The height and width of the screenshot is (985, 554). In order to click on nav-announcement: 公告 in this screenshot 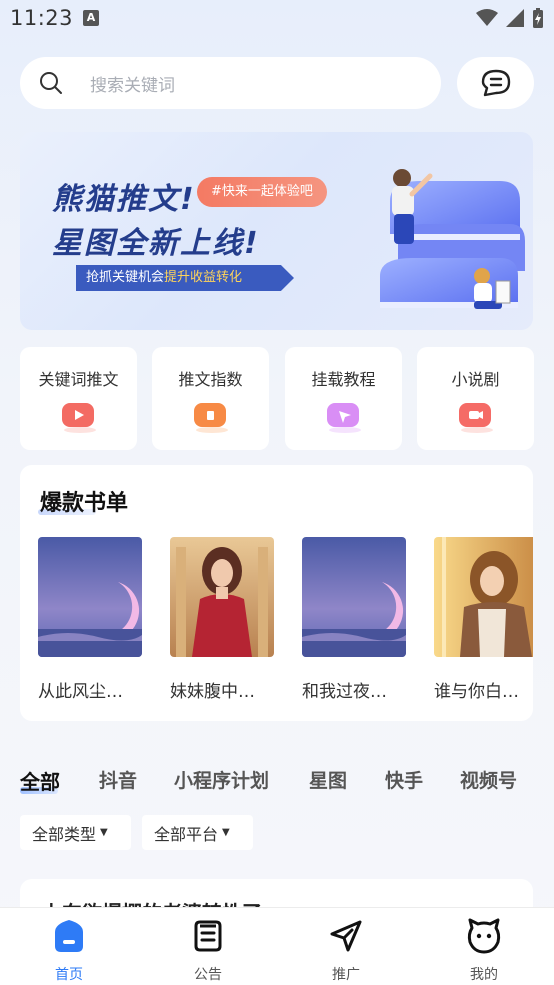, I will do `click(208, 950)`.